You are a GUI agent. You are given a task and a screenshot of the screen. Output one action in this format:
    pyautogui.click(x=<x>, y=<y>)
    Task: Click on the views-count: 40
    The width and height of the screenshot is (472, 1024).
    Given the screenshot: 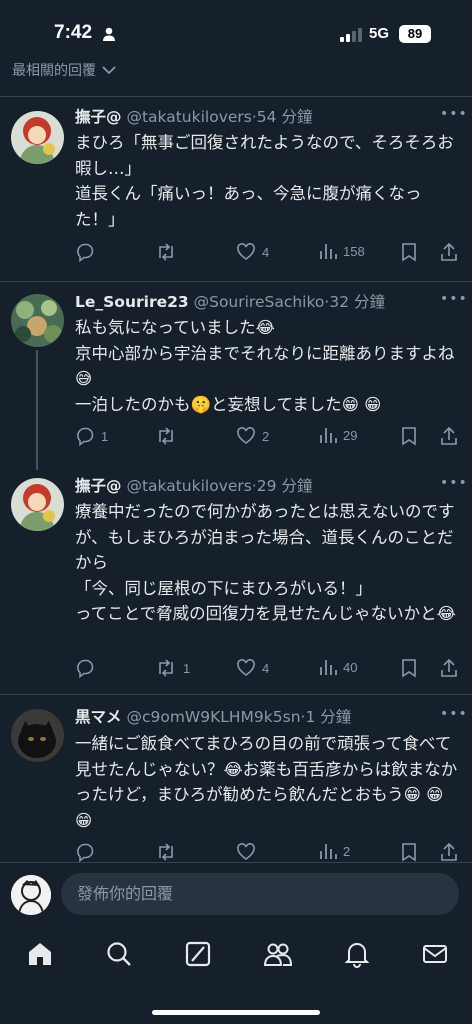 What is the action you would take?
    pyautogui.click(x=350, y=667)
    